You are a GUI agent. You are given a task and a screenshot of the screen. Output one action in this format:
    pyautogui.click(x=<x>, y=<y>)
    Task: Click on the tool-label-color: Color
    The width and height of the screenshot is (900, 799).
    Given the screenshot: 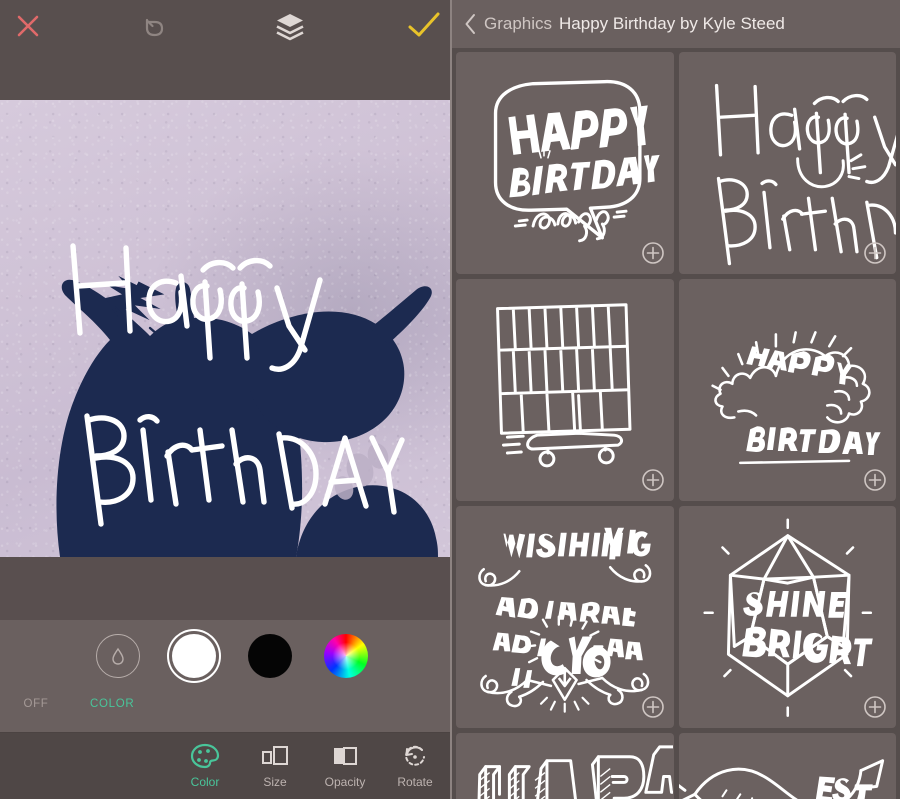 What is the action you would take?
    pyautogui.click(x=205, y=782)
    